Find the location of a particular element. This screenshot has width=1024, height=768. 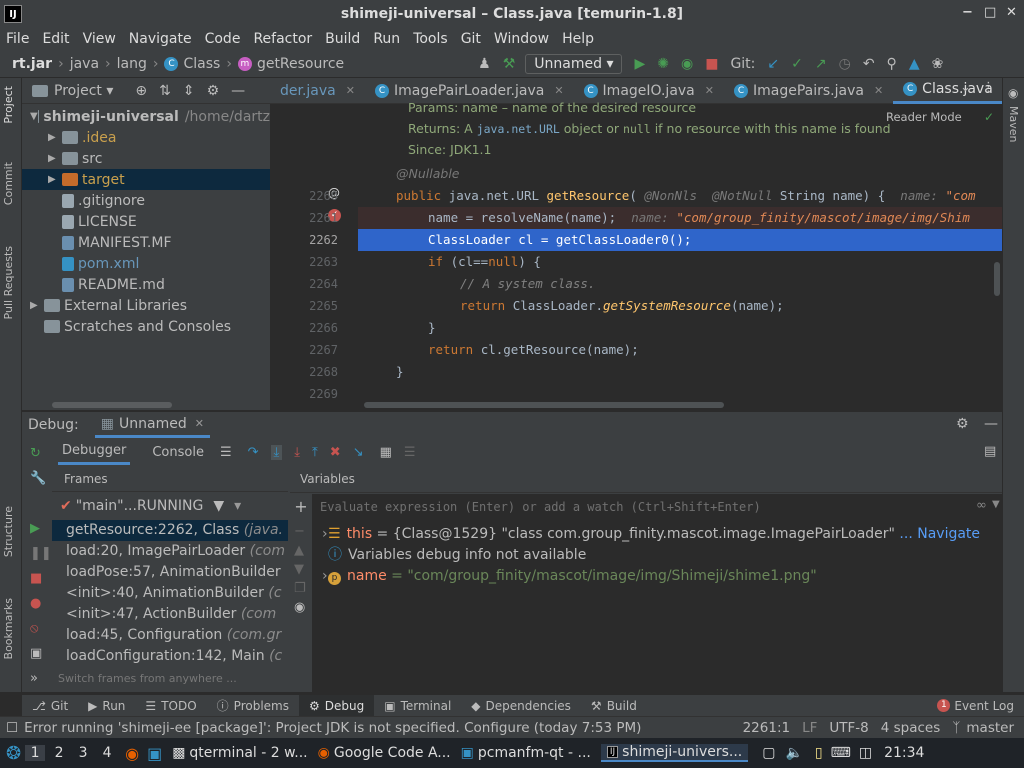

mute-breakpoints-icon: ⦸ is located at coordinates (38, 628).